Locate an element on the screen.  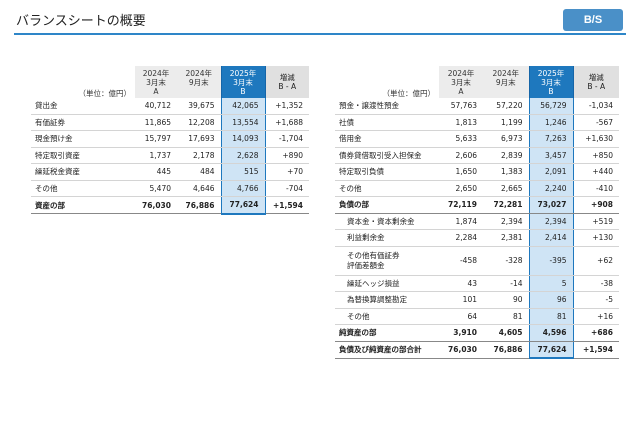
value-diff: +16 is located at coordinates (596, 316).